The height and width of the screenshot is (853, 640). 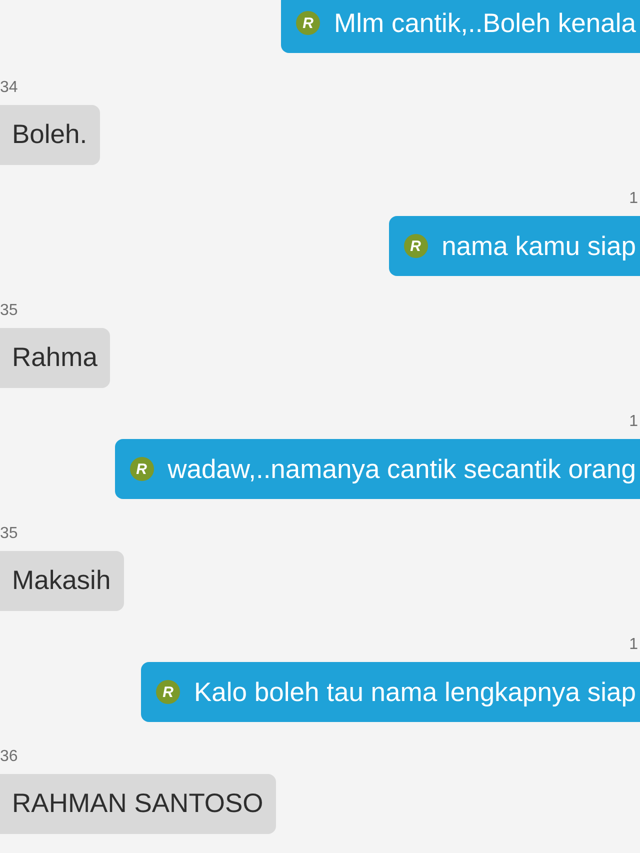 What do you see at coordinates (402, 469) in the screenshot?
I see `message-text: wadaw,..namanya cantik secantik orang` at bounding box center [402, 469].